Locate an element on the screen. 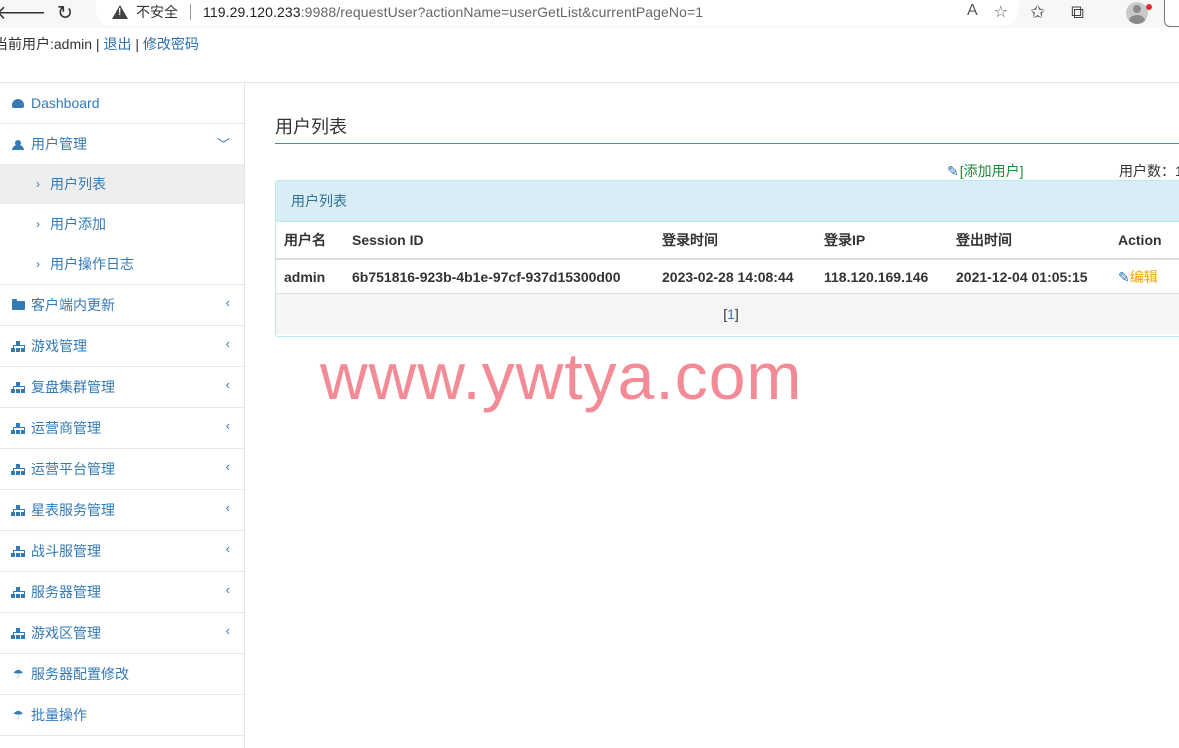 The image size is (1179, 748). umbrella-icon: ☂ is located at coordinates (18, 674).